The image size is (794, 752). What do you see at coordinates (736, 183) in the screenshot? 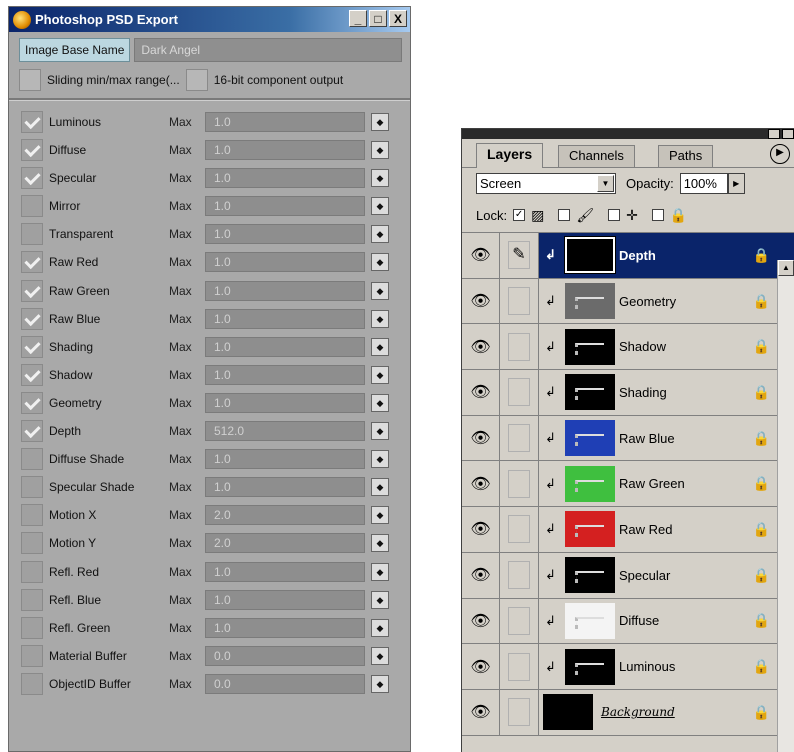
I see `opacity-slider-button: ▶` at bounding box center [736, 183].